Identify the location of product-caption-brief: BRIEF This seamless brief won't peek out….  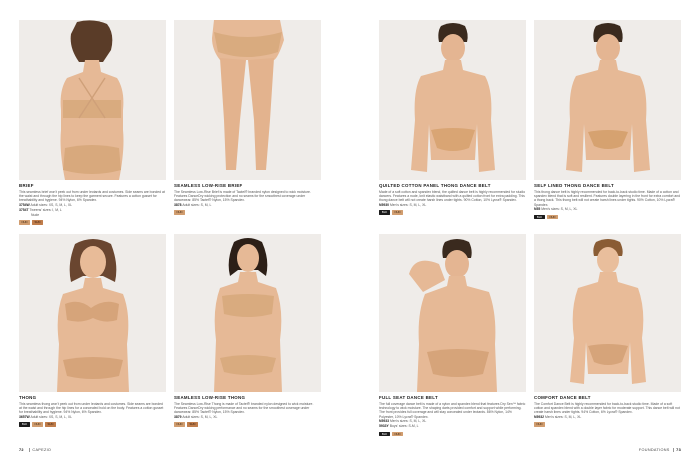
(92, 204).